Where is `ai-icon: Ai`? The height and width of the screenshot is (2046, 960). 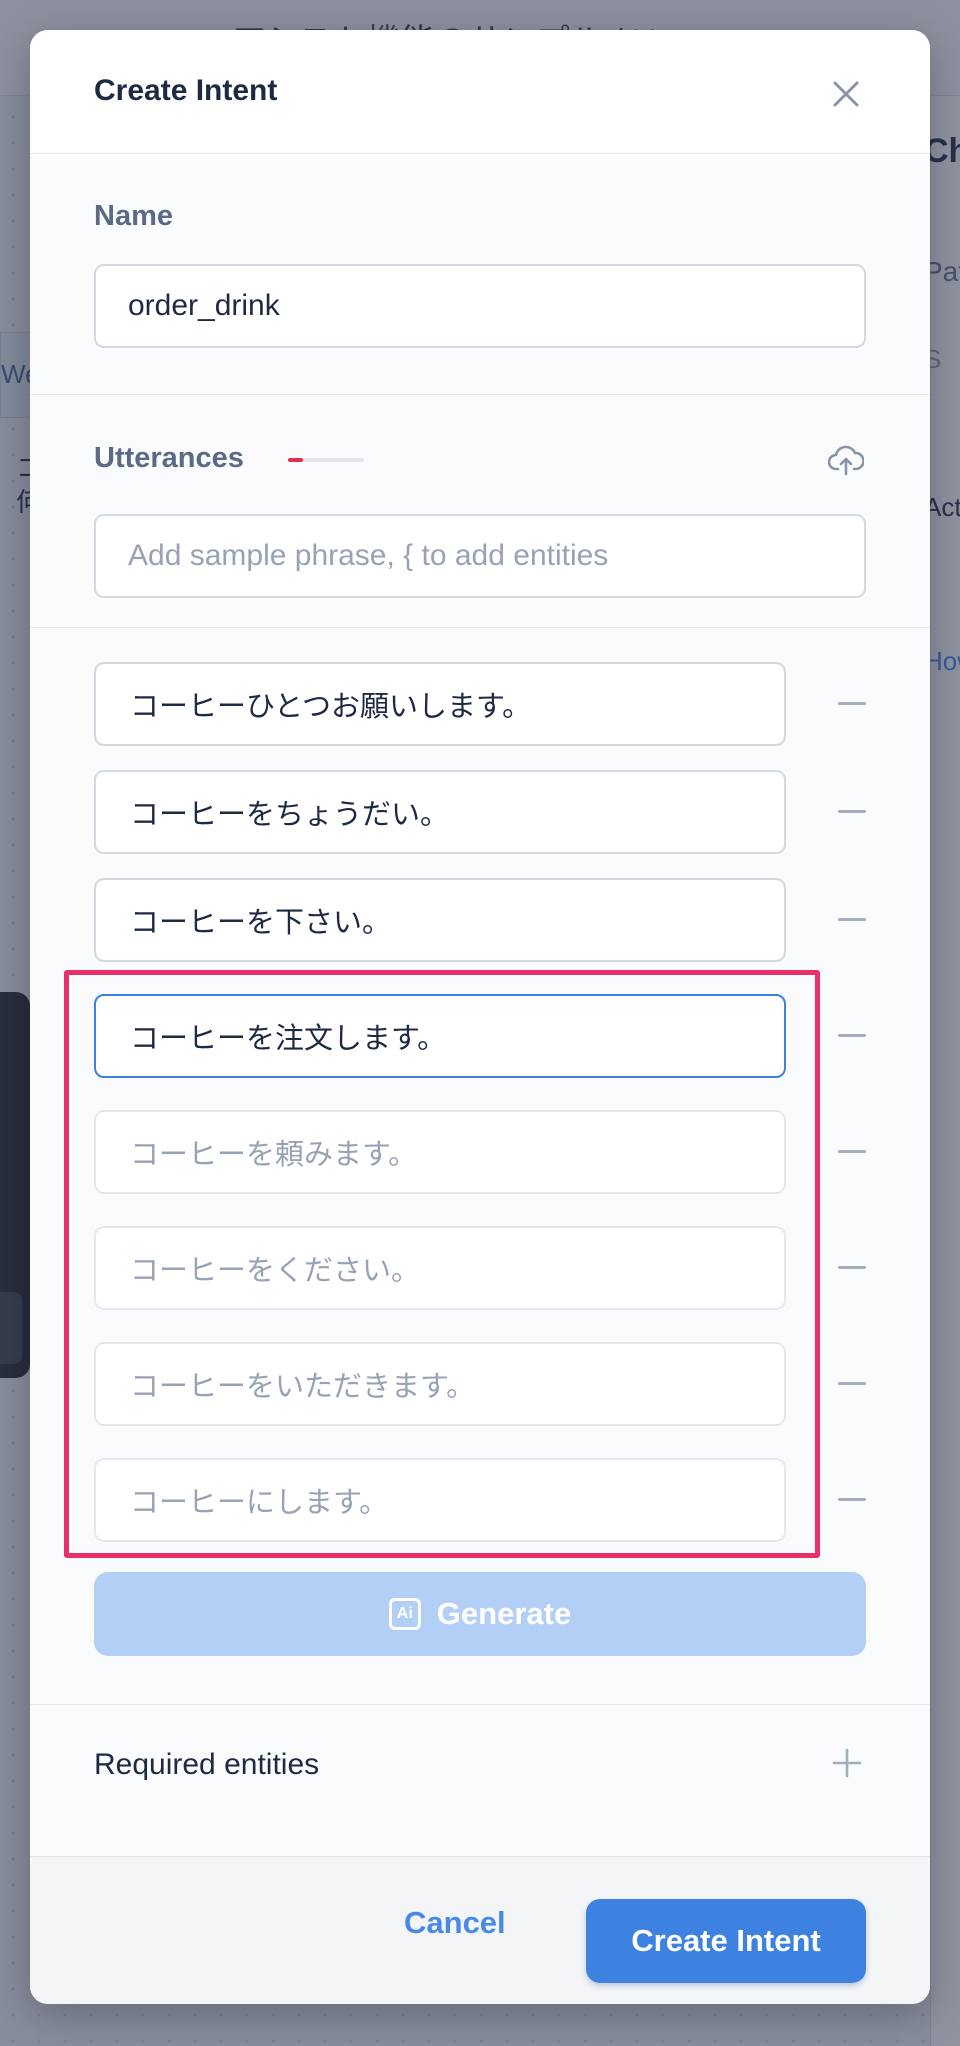
ai-icon: Ai is located at coordinates (404, 1614).